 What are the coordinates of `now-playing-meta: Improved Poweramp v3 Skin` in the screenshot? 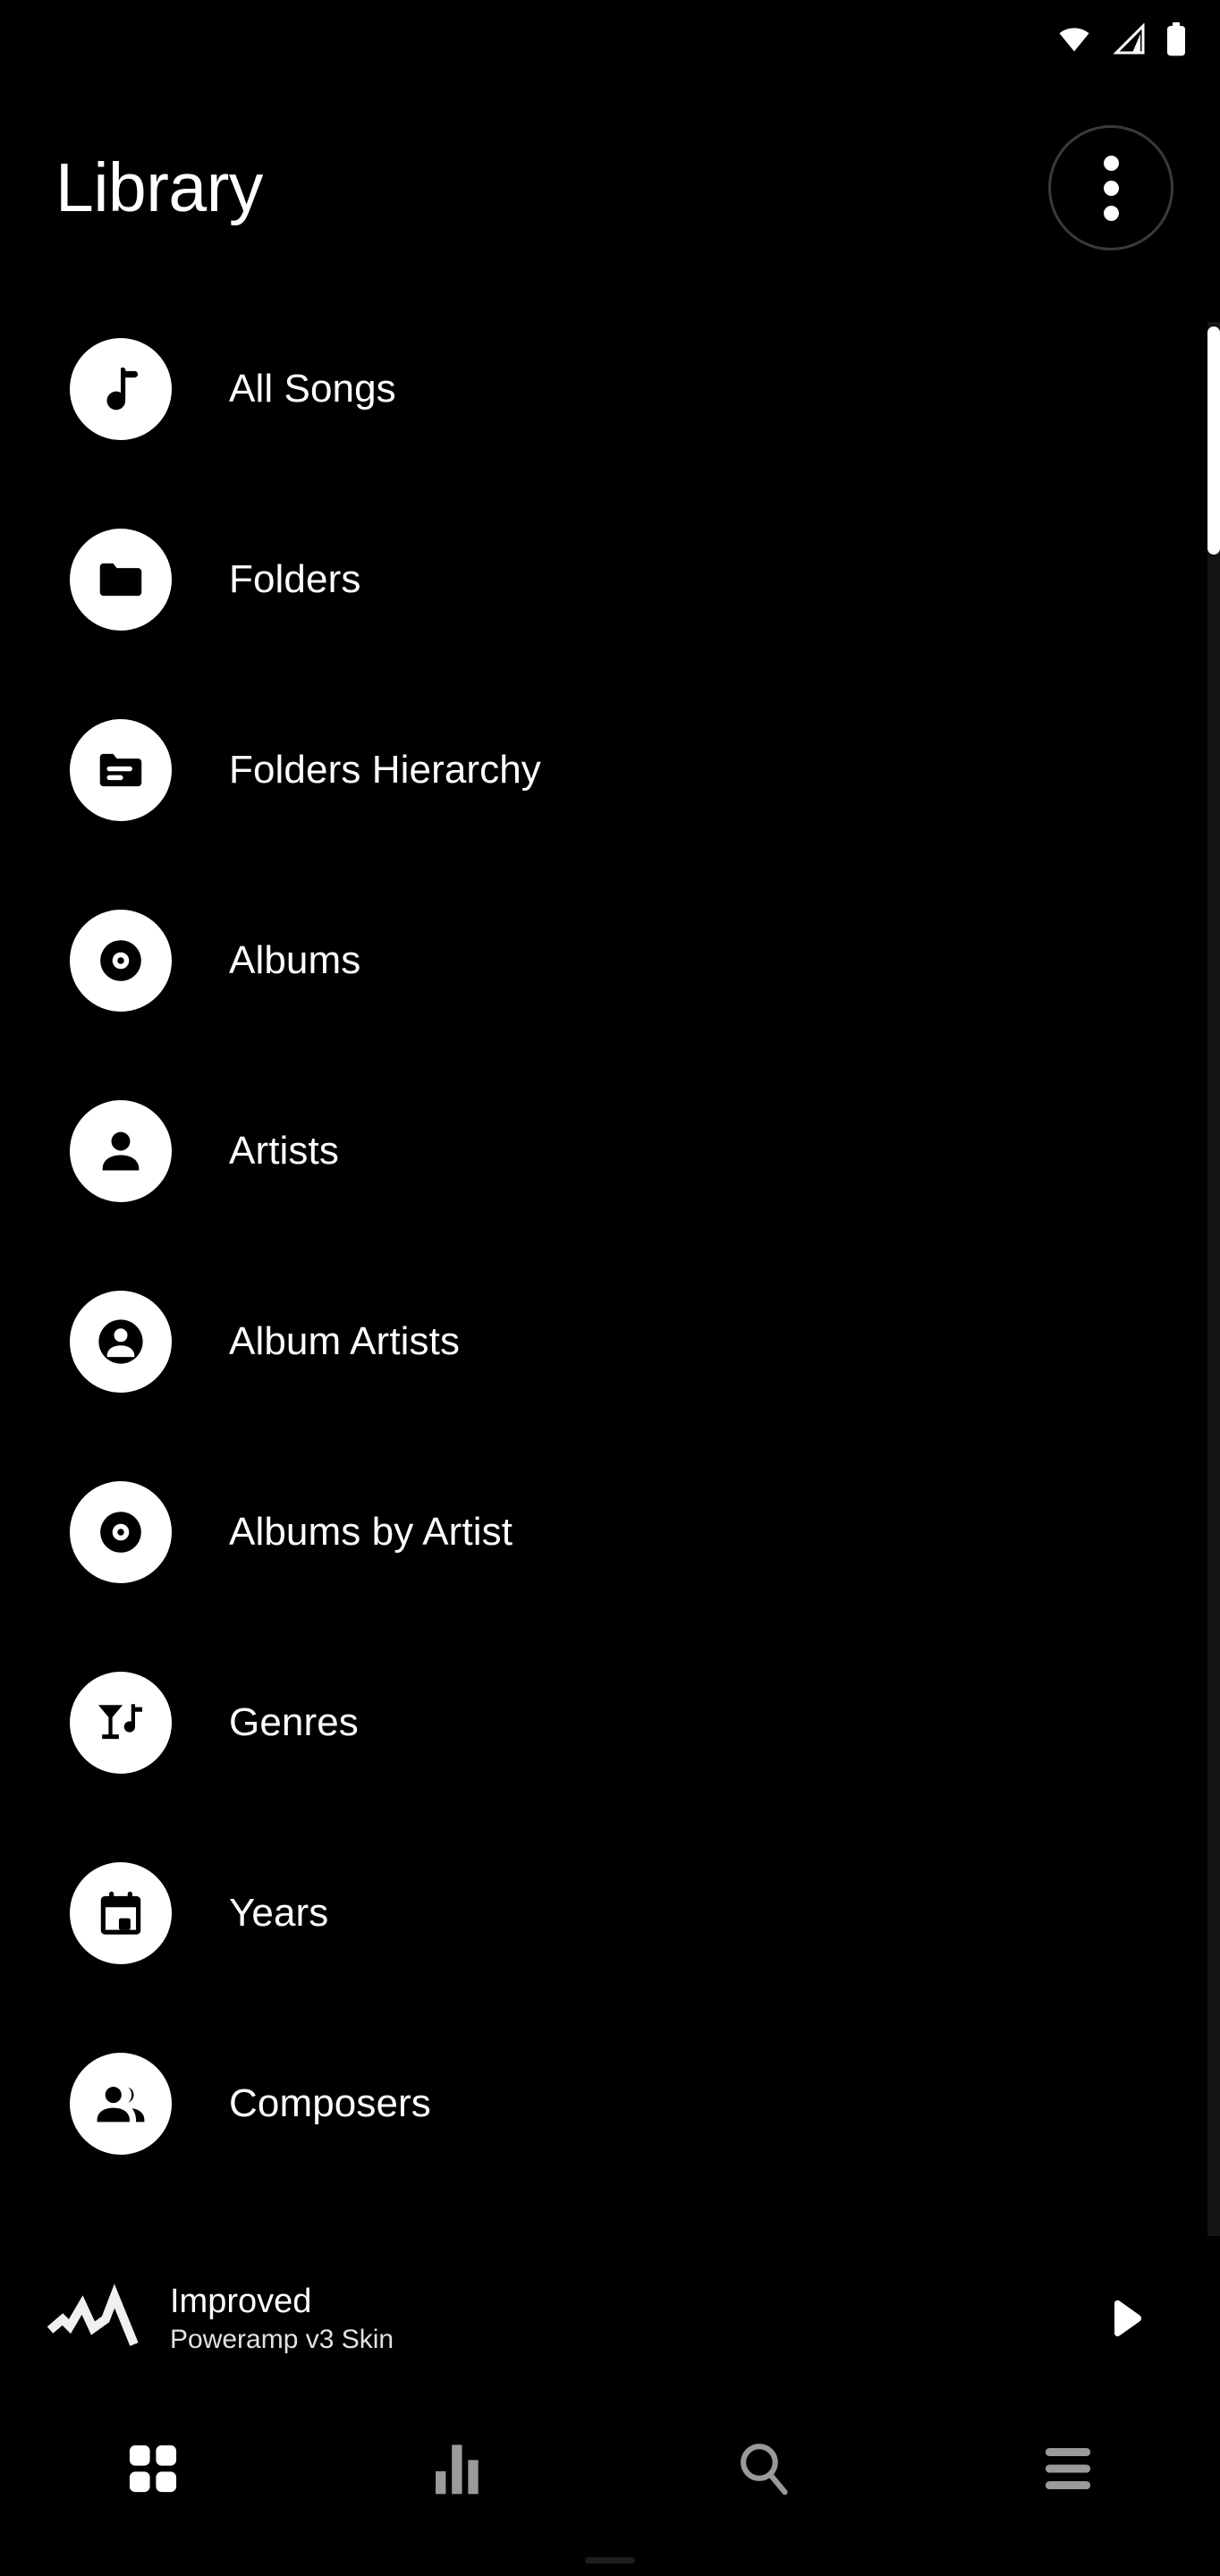 It's located at (622, 2318).